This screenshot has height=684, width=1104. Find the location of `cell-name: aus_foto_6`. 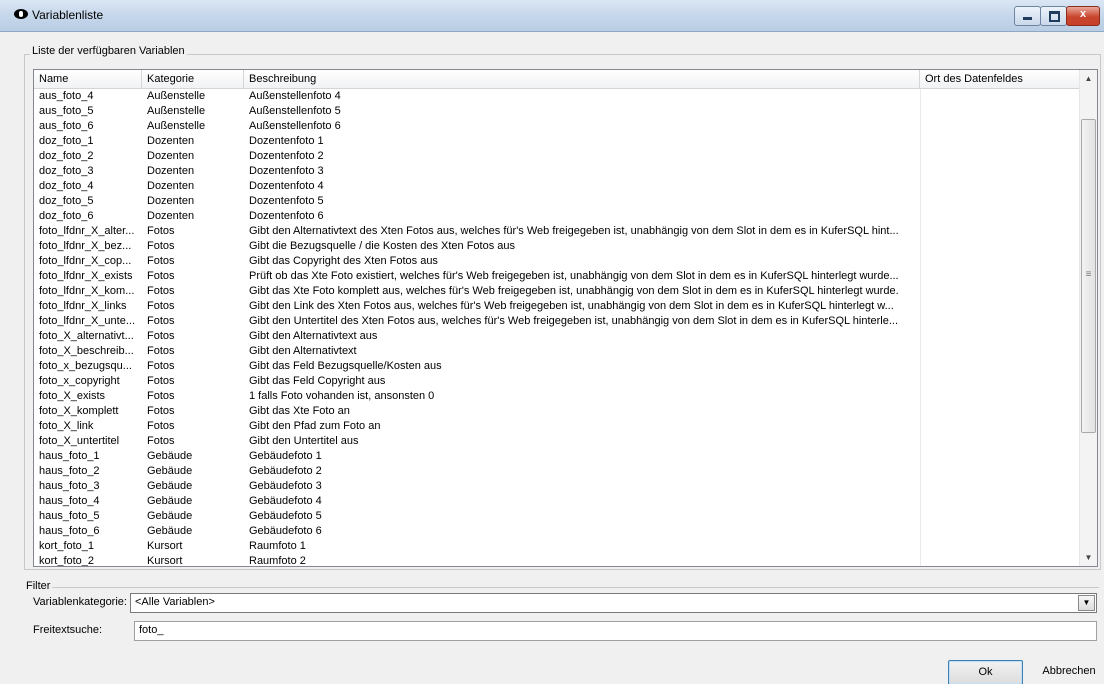

cell-name: aus_foto_6 is located at coordinates (66, 126).